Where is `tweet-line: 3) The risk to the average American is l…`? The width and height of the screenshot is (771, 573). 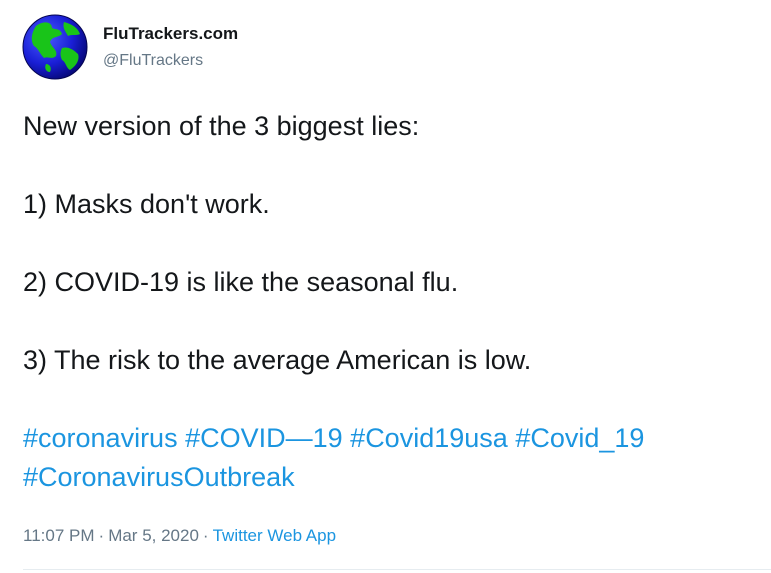 tweet-line: 3) The risk to the average American is l… is located at coordinates (277, 360).